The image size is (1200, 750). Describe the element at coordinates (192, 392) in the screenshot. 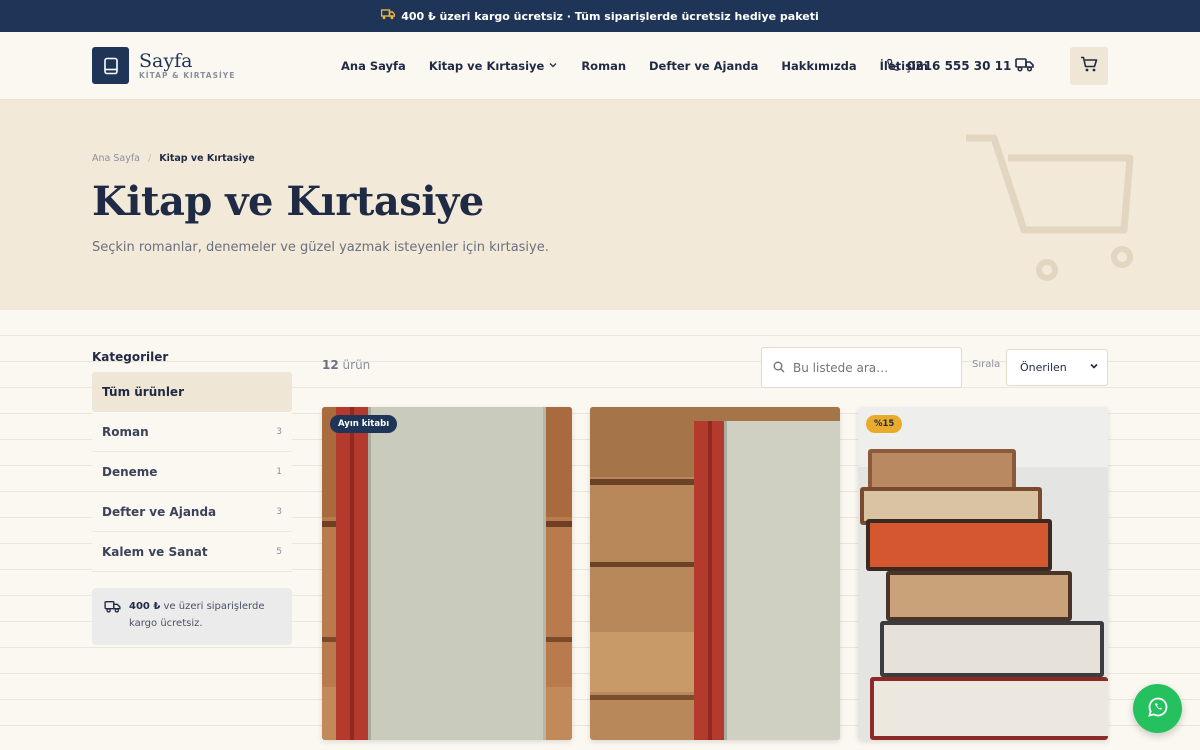

I see `sidebar-item-all: Tüm ürünler` at that location.